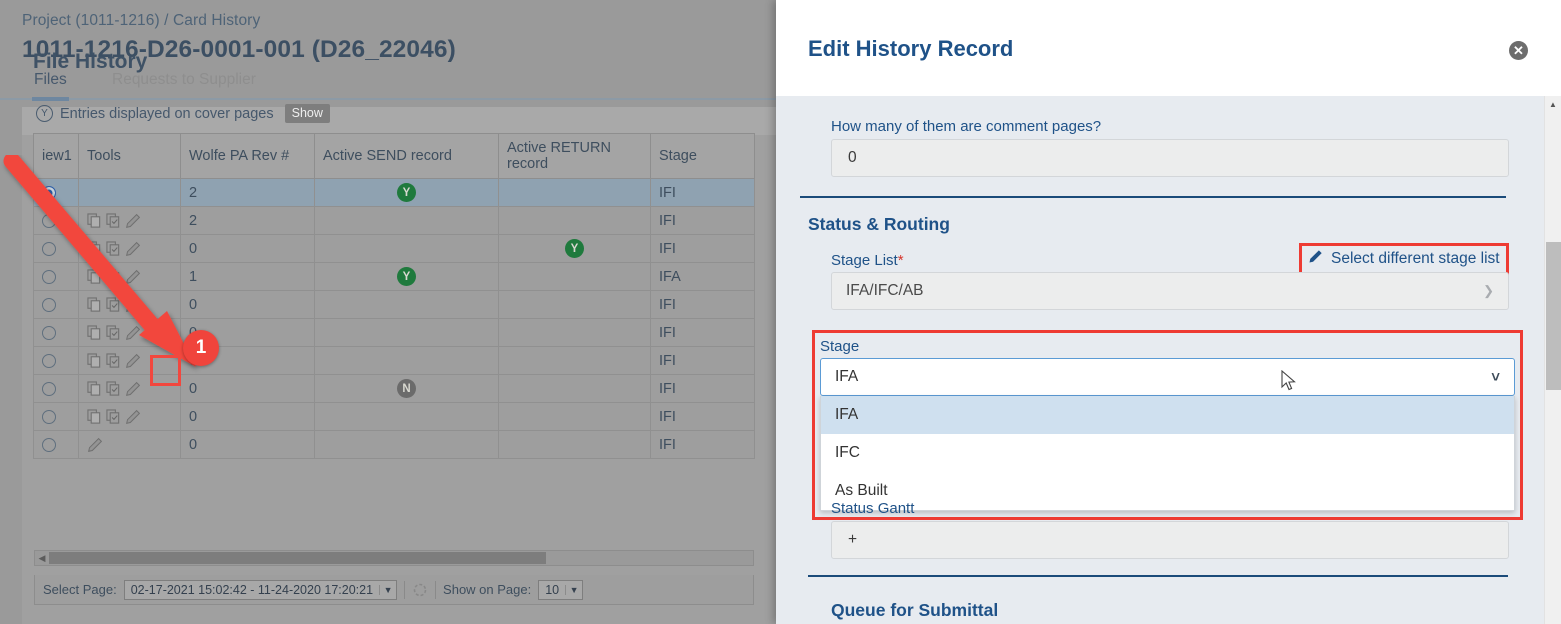  Describe the element at coordinates (1167, 453) in the screenshot. I see `stage-option: IFC` at that location.